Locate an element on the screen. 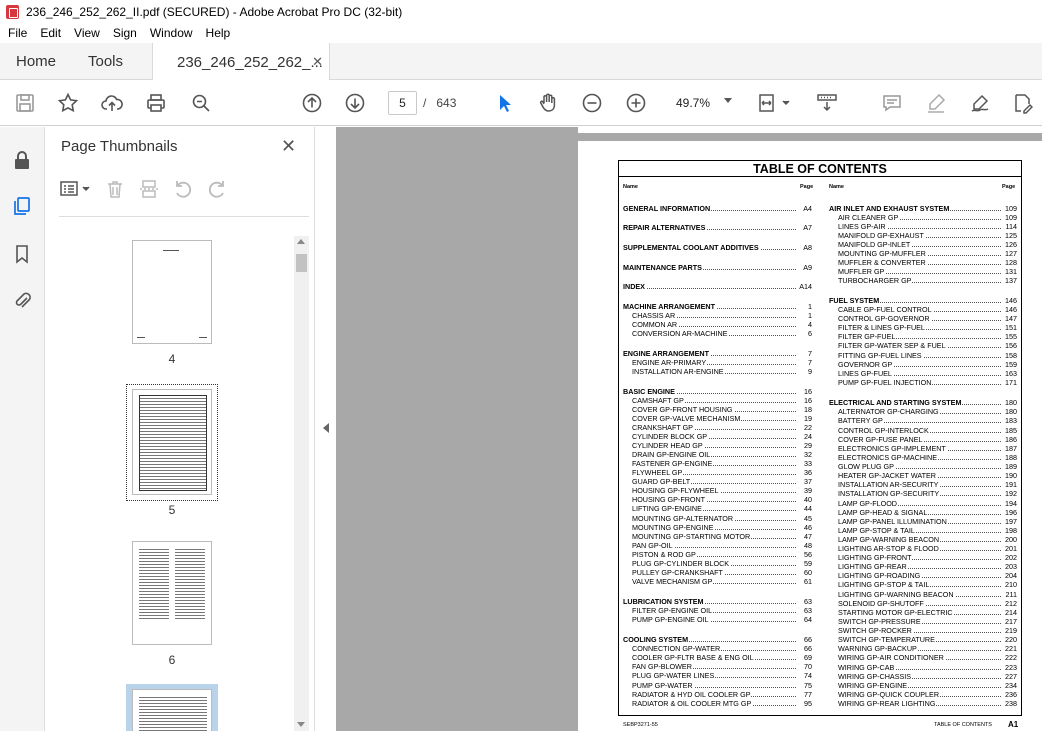  toc-entry: GOVERNOR GP 159 is located at coordinates (927, 365).